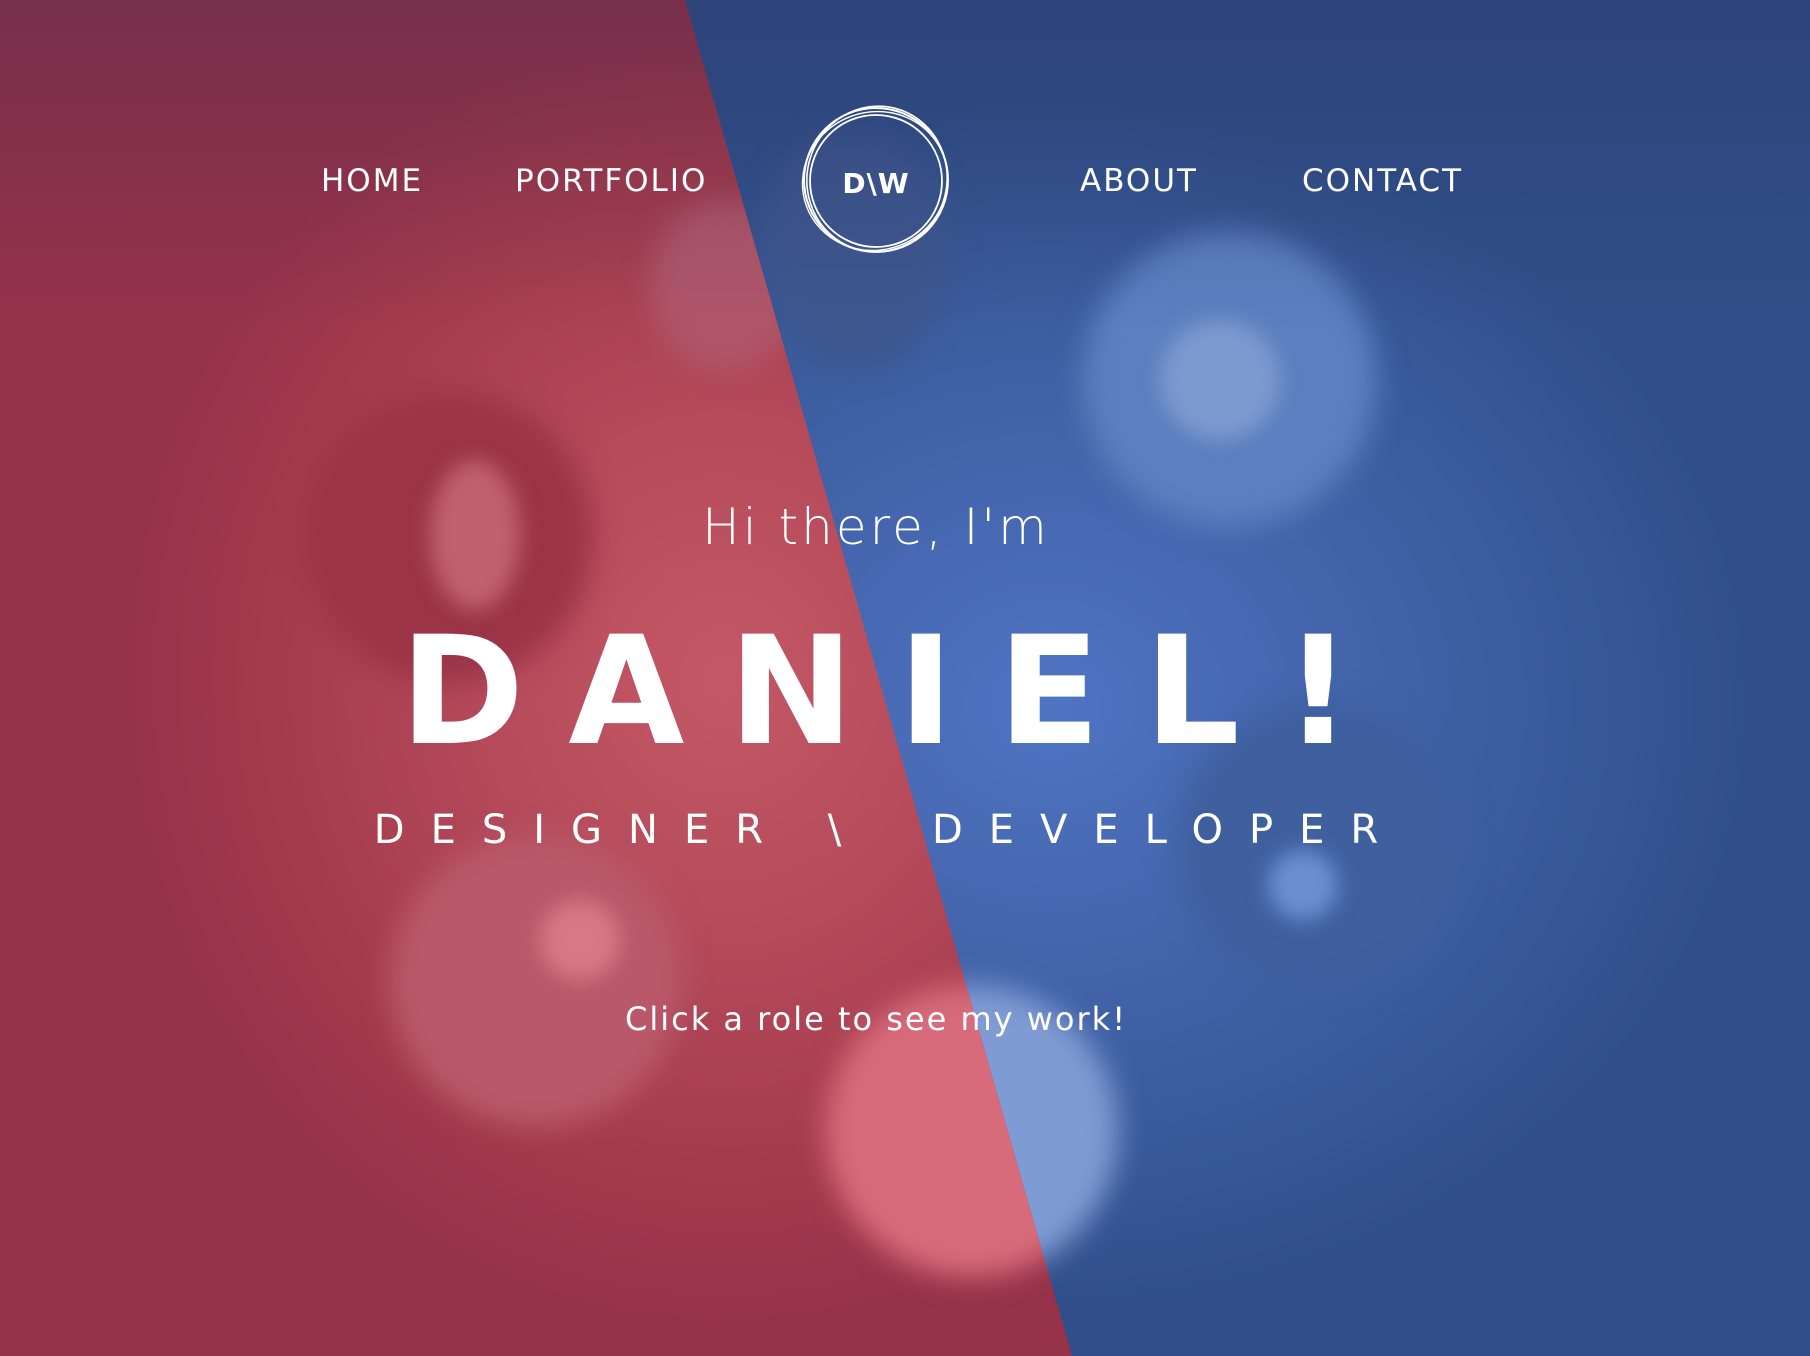  Describe the element at coordinates (1382, 181) in the screenshot. I see `nav-contact-link: CONTACT` at that location.